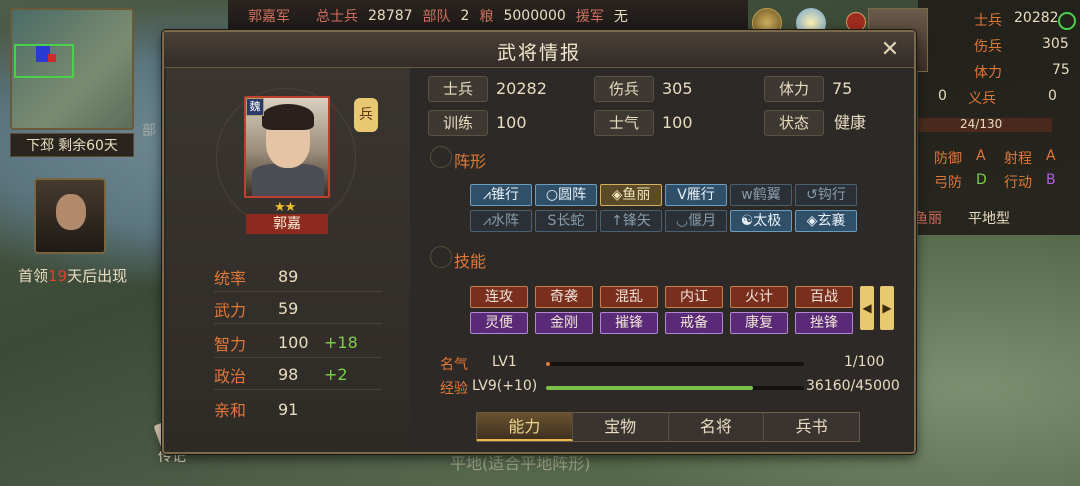 This screenshot has width=1080, height=486. I want to click on chevron-right-icon: ▶, so click(887, 308).